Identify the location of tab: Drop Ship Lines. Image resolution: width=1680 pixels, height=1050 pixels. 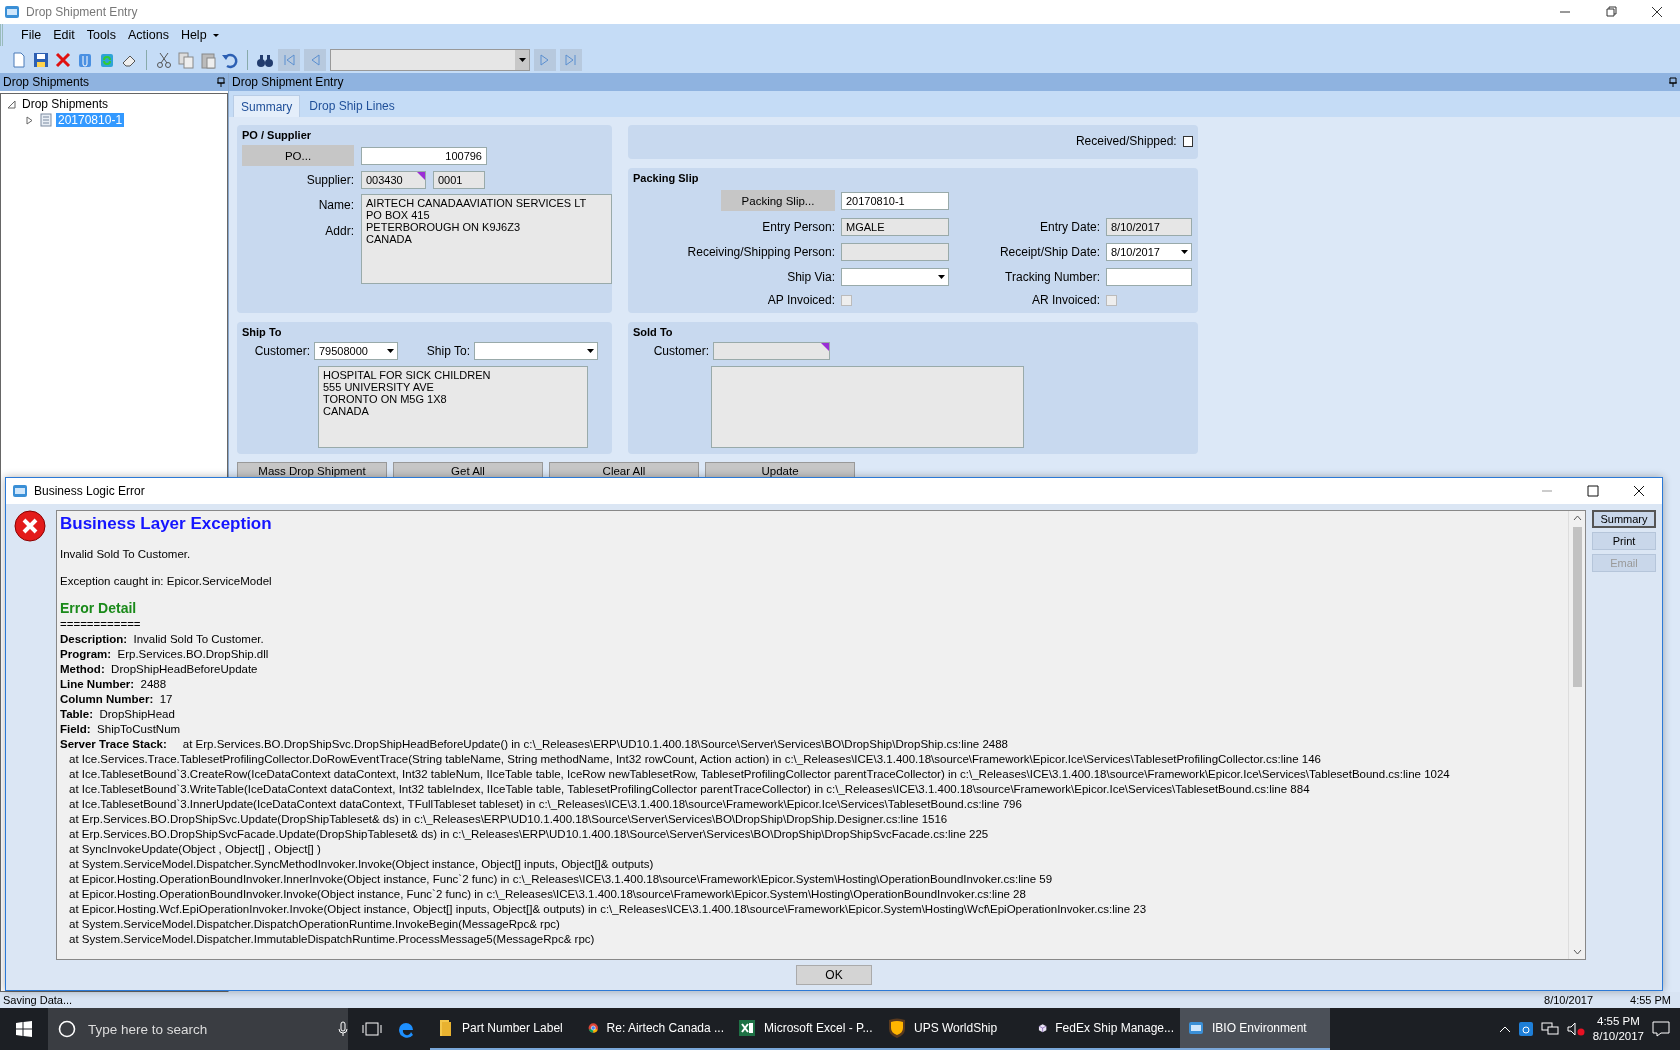
(352, 106).